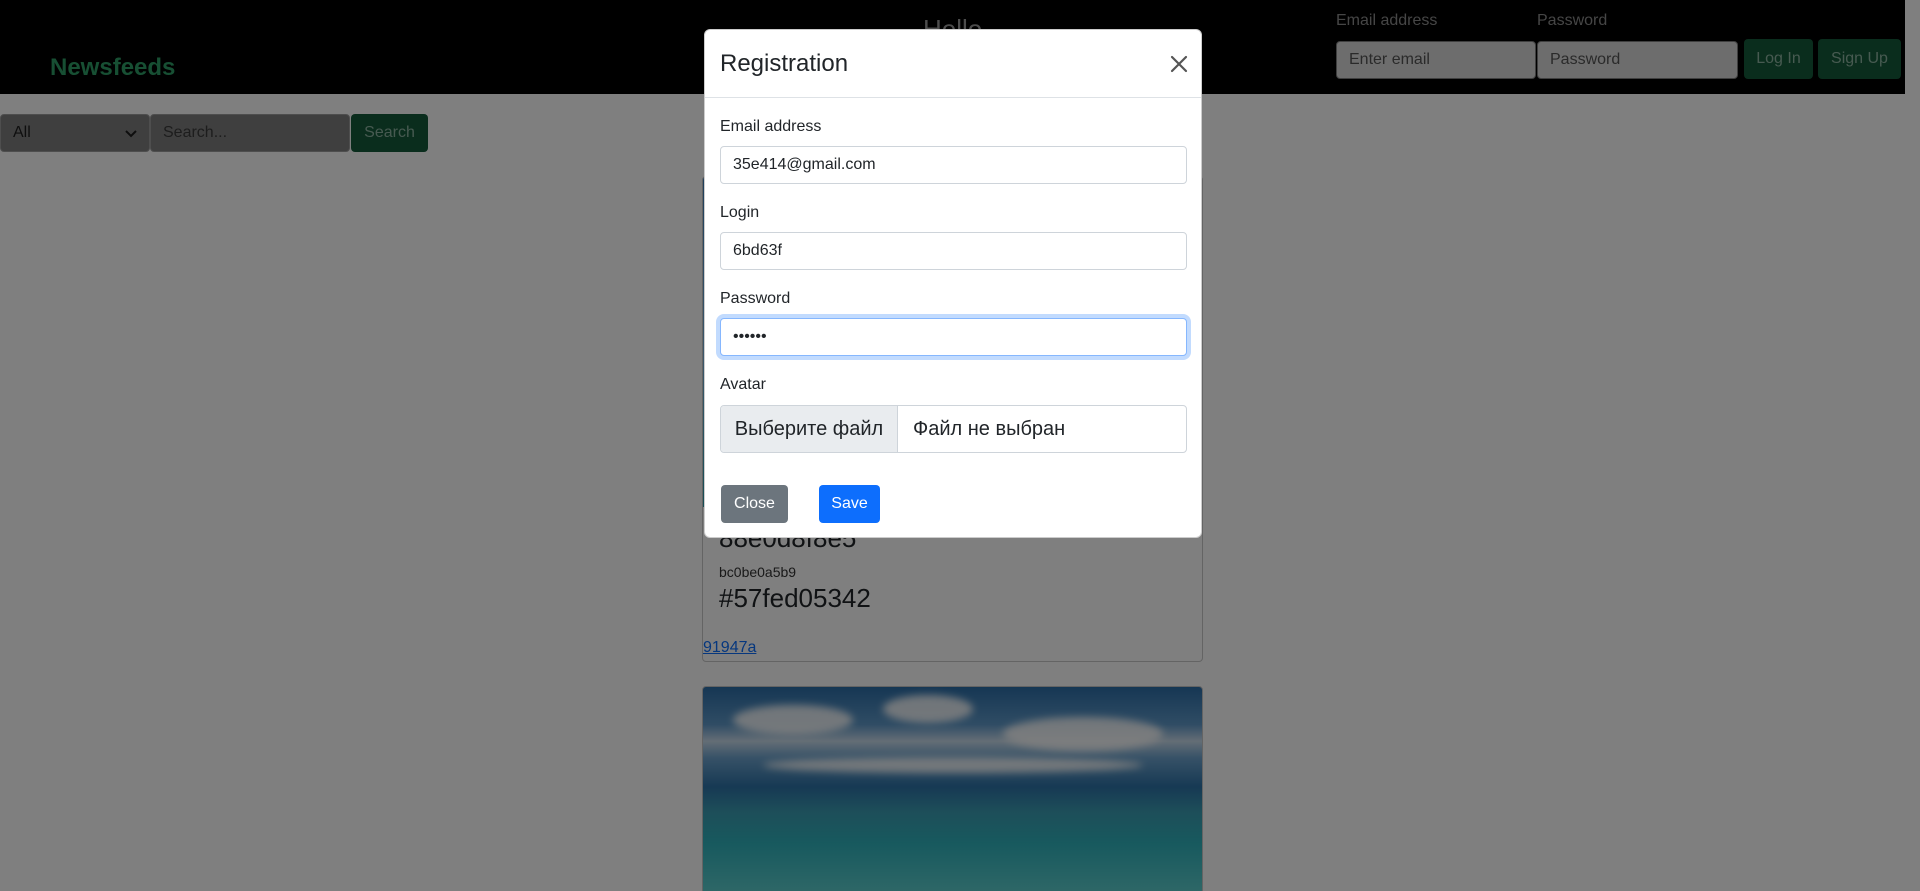  Describe the element at coordinates (755, 298) in the screenshot. I see `password-label: Password` at that location.